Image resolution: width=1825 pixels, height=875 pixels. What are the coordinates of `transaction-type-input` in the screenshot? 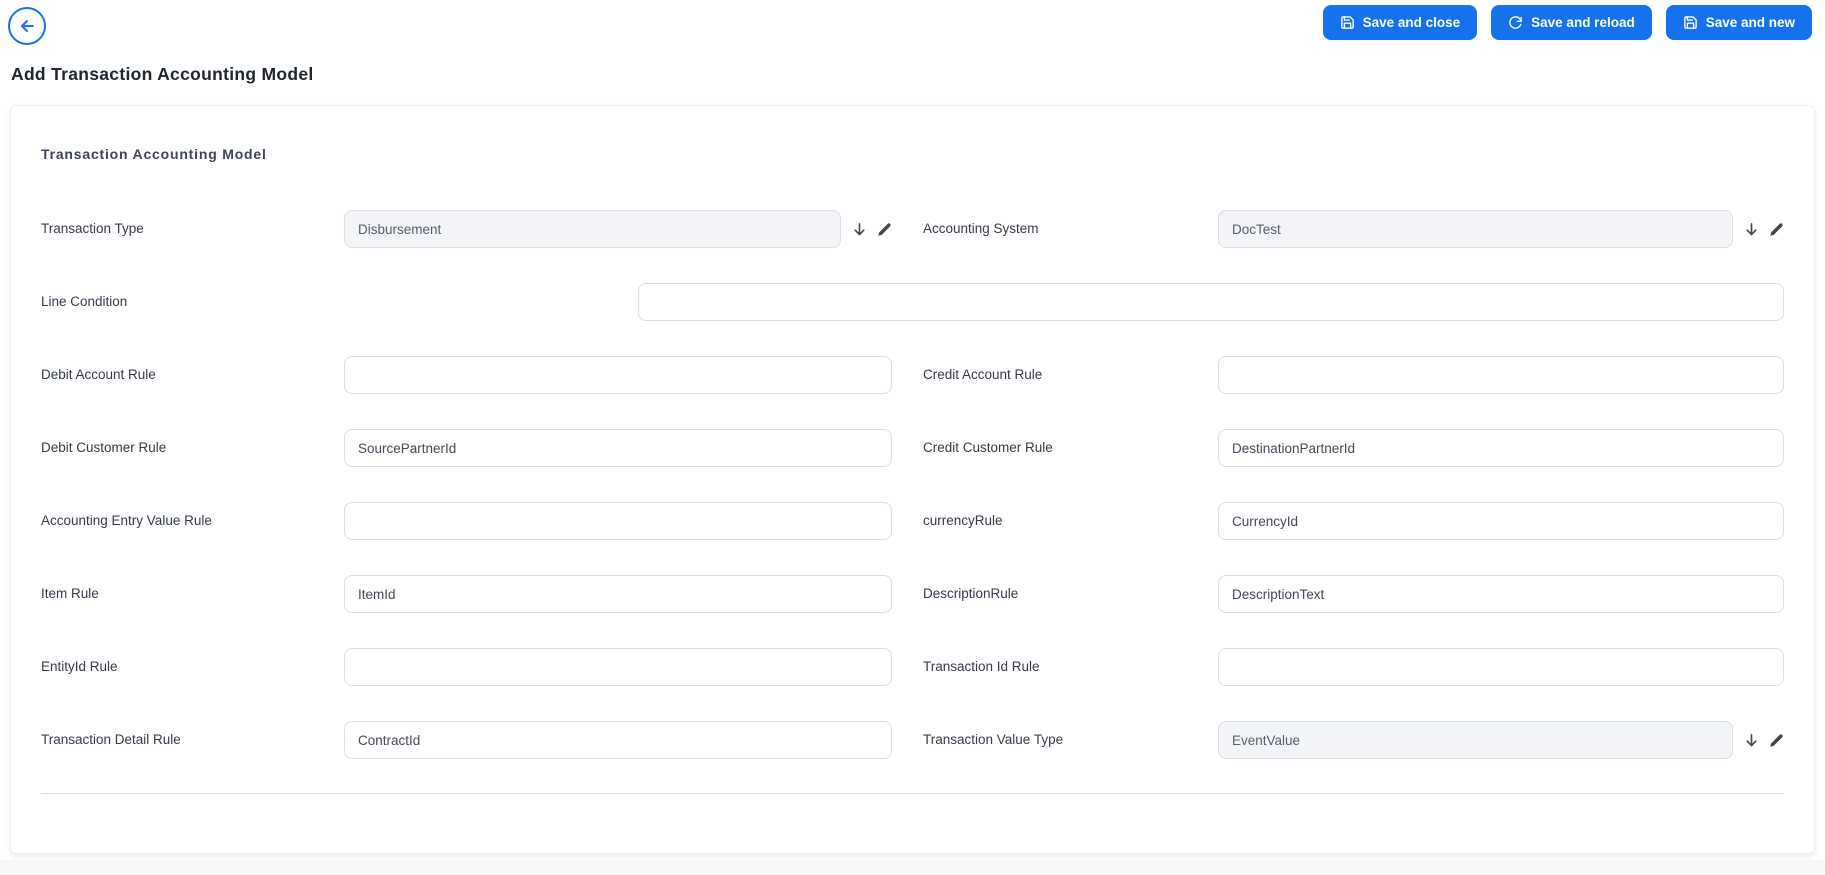 It's located at (592, 229).